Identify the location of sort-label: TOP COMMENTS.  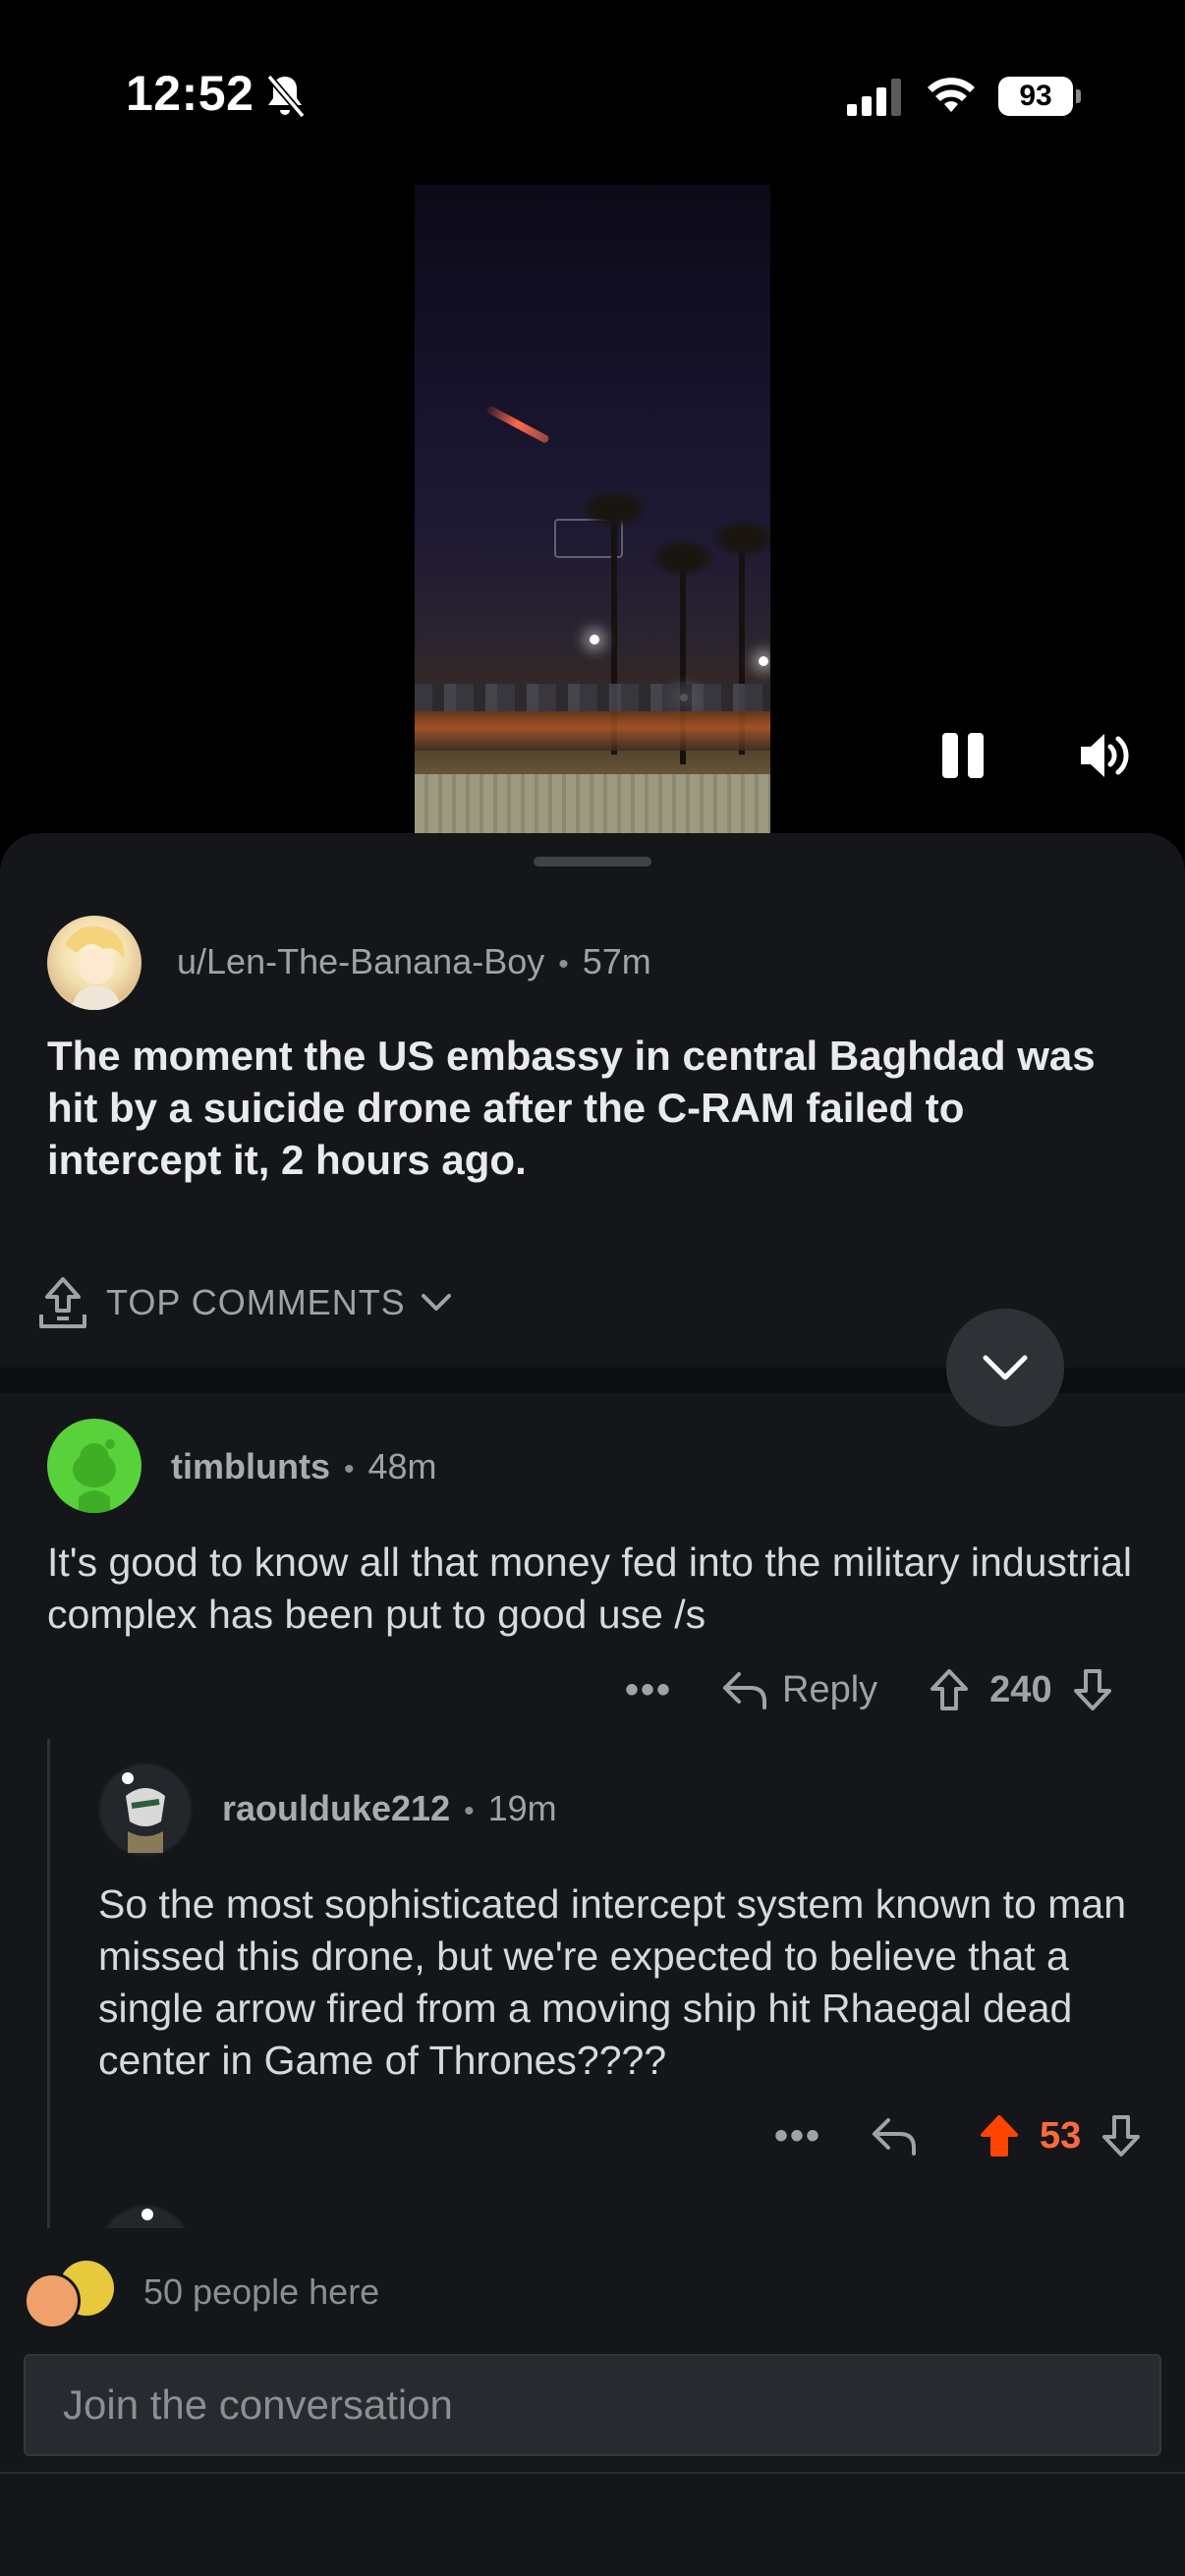
(256, 1302).